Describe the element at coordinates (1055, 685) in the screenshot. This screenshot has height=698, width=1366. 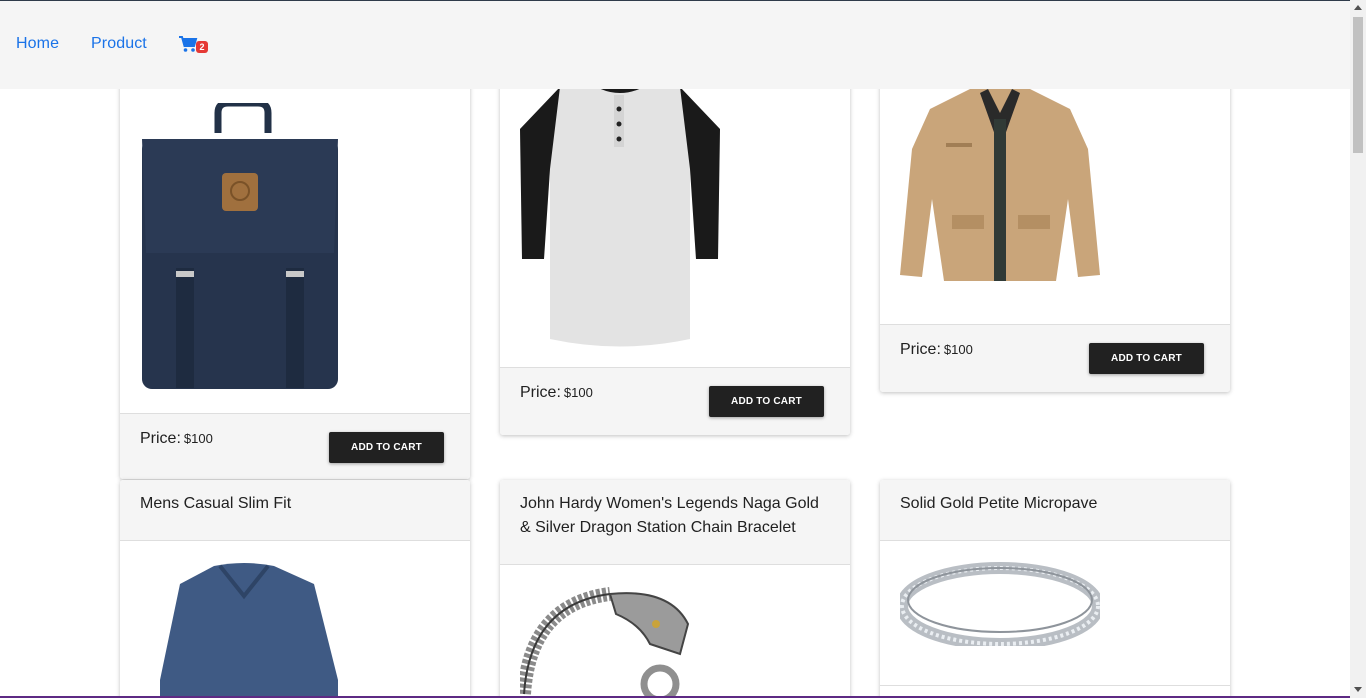
I see `card-divider` at that location.